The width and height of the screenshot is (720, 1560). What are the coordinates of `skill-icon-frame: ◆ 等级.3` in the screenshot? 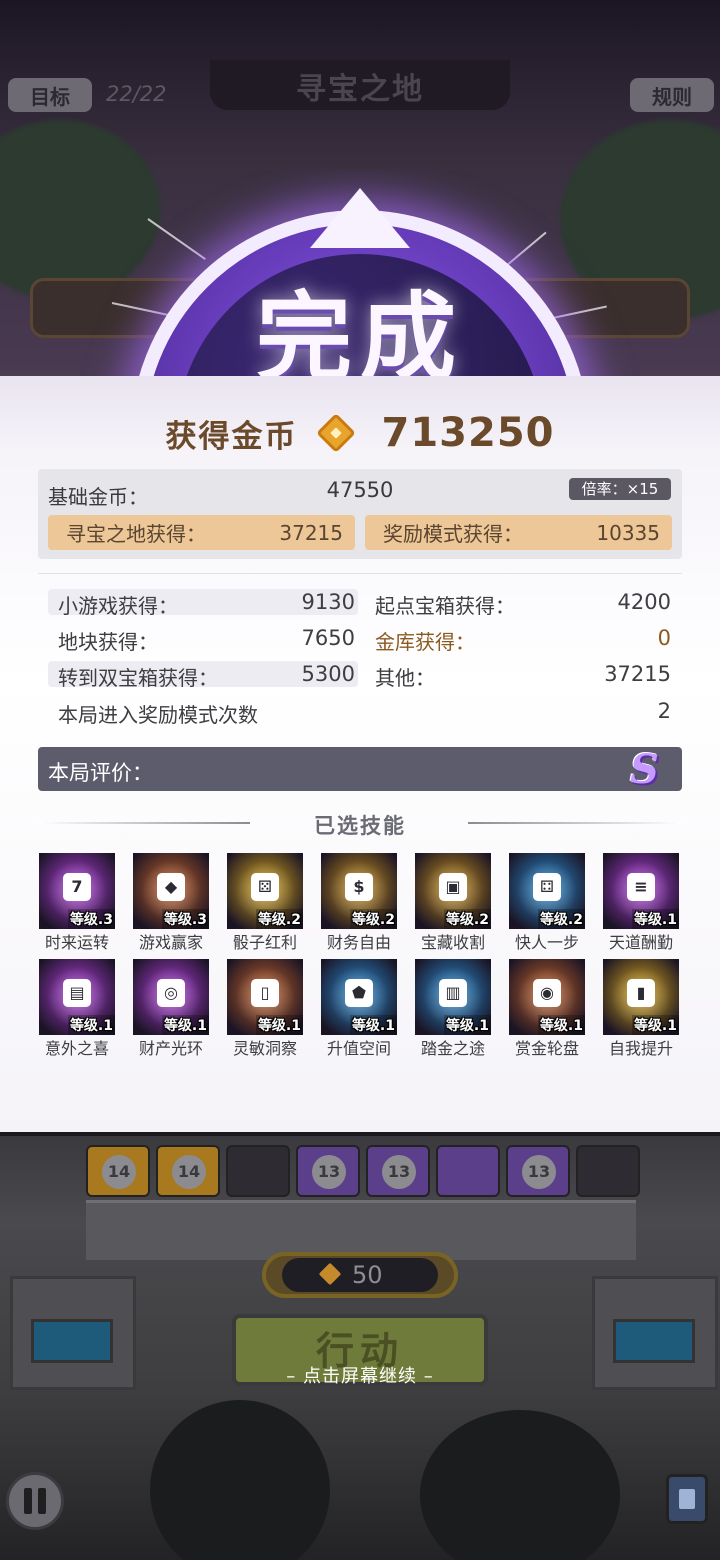 It's located at (171, 891).